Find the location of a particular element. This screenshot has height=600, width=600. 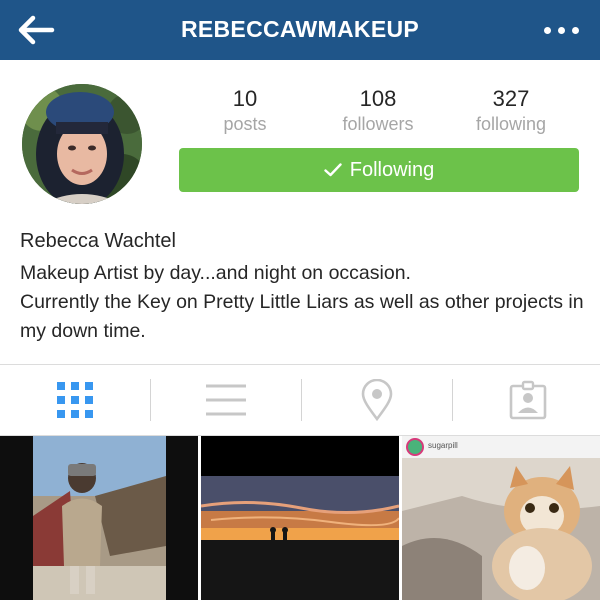

posts-count: 10 posts is located at coordinates (245, 110).